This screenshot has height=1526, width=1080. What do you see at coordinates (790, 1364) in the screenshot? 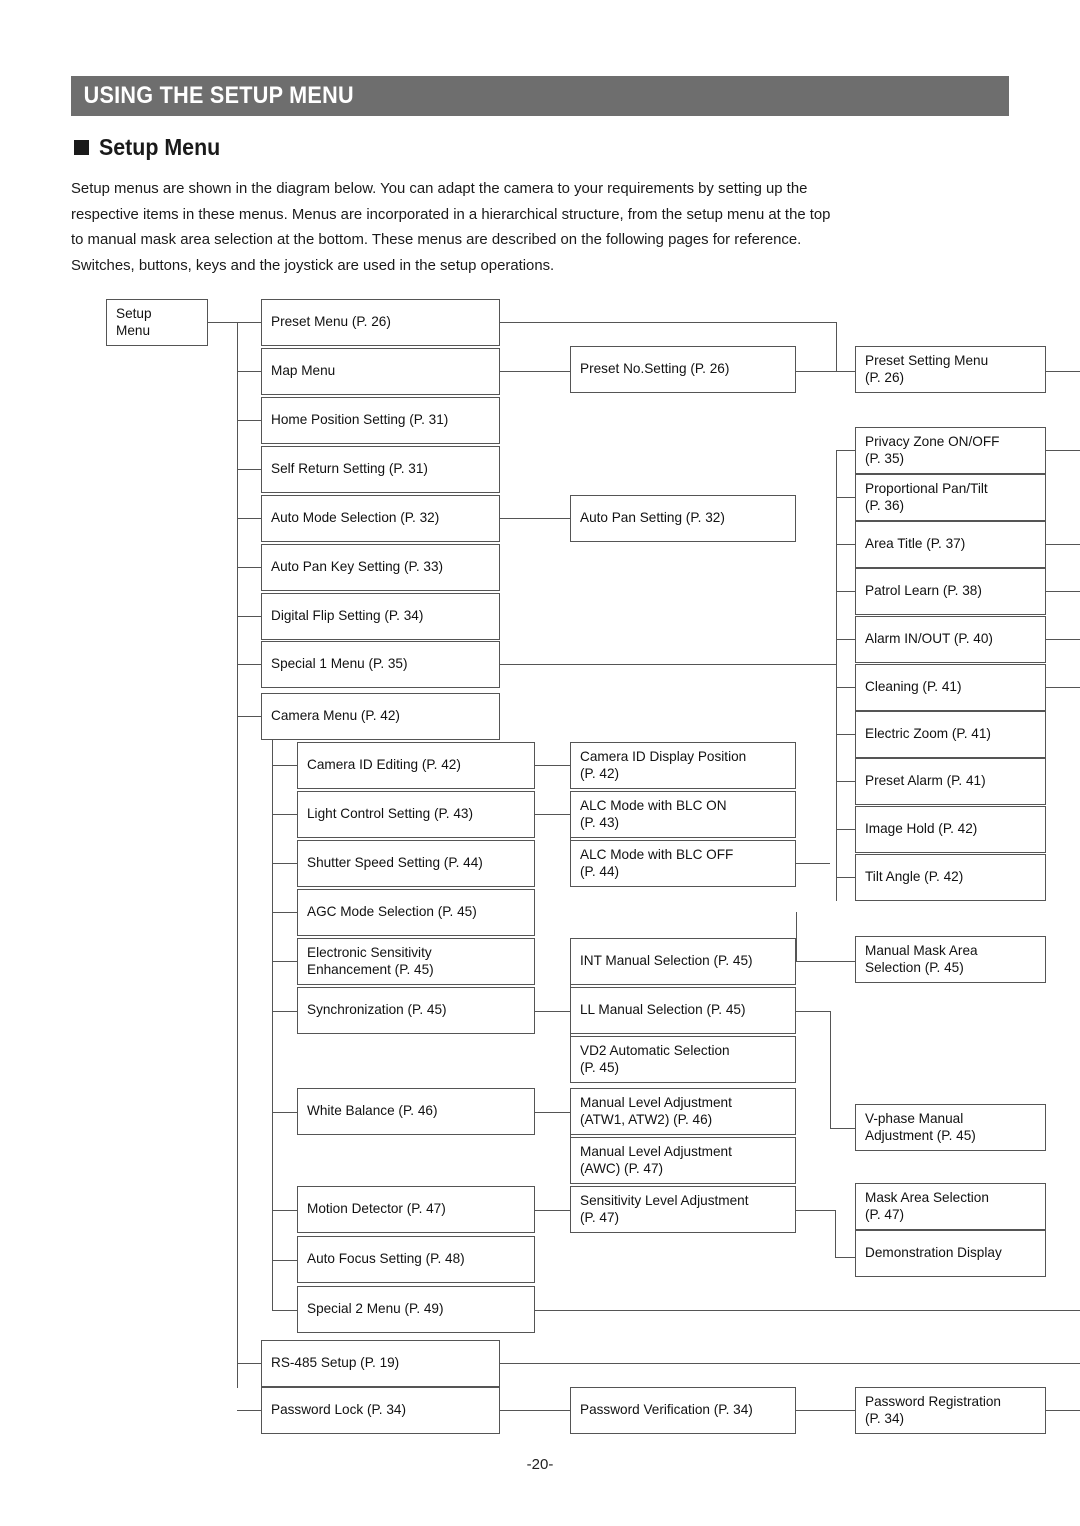
I see `connector-rs485-right` at bounding box center [790, 1364].